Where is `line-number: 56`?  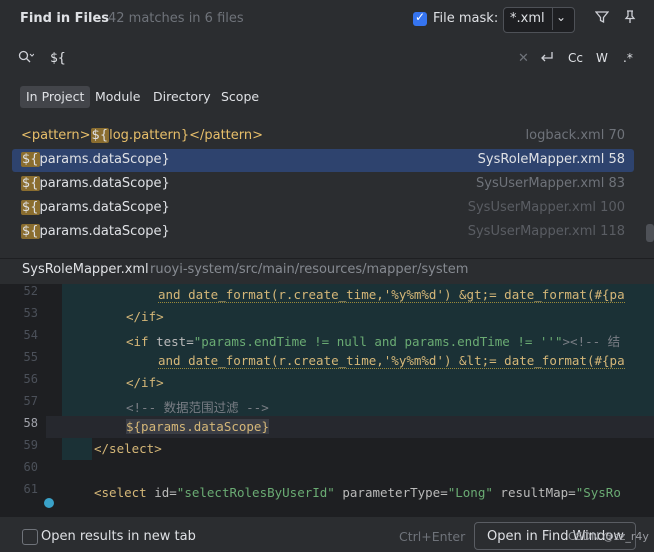
line-number: 56 is located at coordinates (30, 379).